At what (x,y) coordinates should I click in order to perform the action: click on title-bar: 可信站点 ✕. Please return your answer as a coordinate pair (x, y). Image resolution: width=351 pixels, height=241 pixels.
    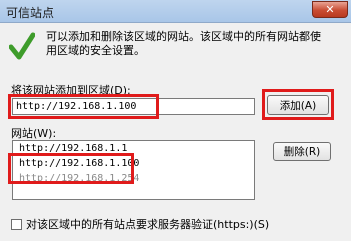
    Looking at the image, I should click on (175, 11).